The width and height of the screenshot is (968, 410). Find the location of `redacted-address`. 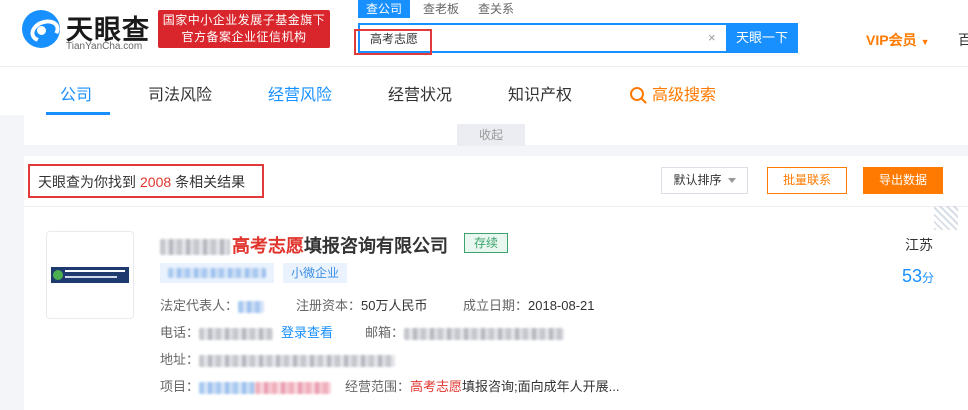

redacted-address is located at coordinates (297, 360).